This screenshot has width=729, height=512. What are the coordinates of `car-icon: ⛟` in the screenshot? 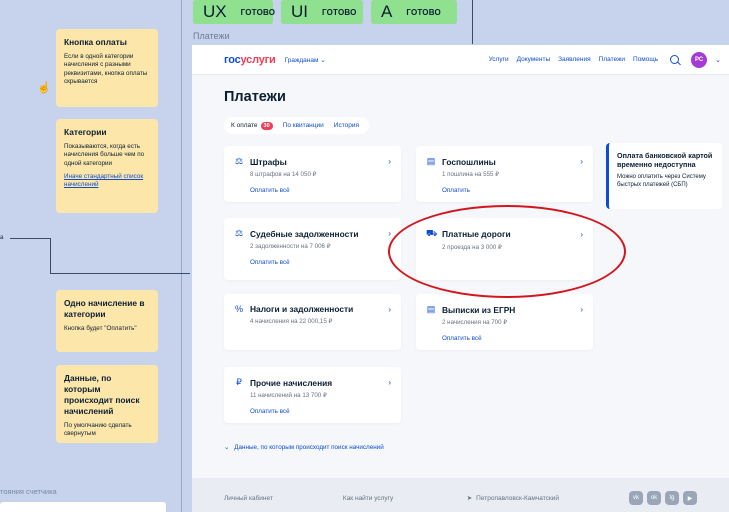 It's located at (432, 233).